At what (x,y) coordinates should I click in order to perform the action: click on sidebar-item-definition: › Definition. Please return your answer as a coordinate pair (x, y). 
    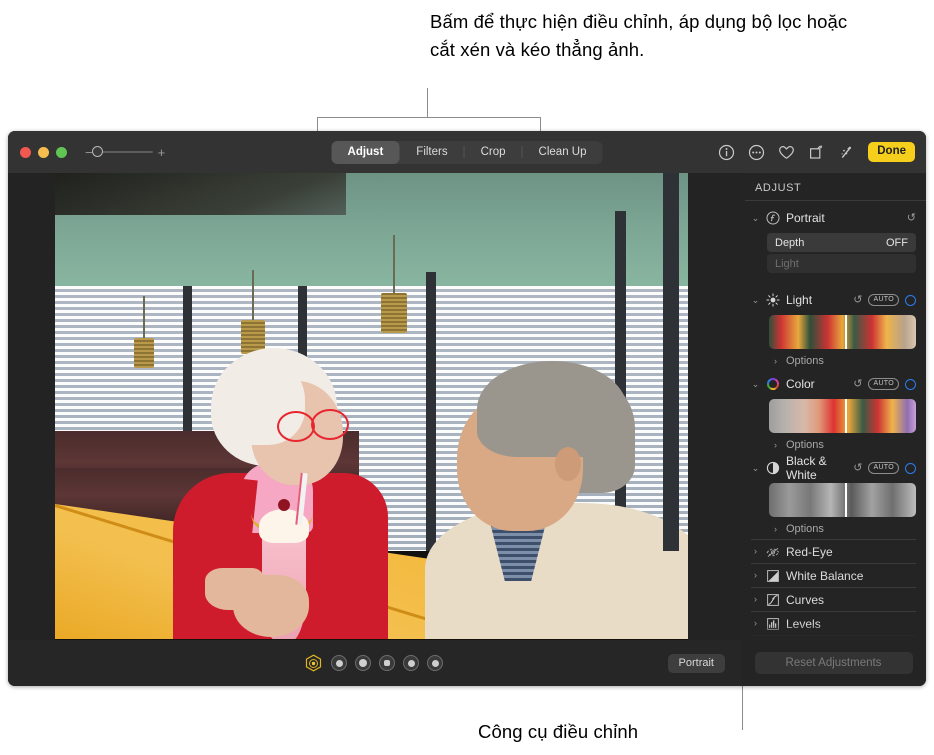
    Looking at the image, I should click on (833, 637).